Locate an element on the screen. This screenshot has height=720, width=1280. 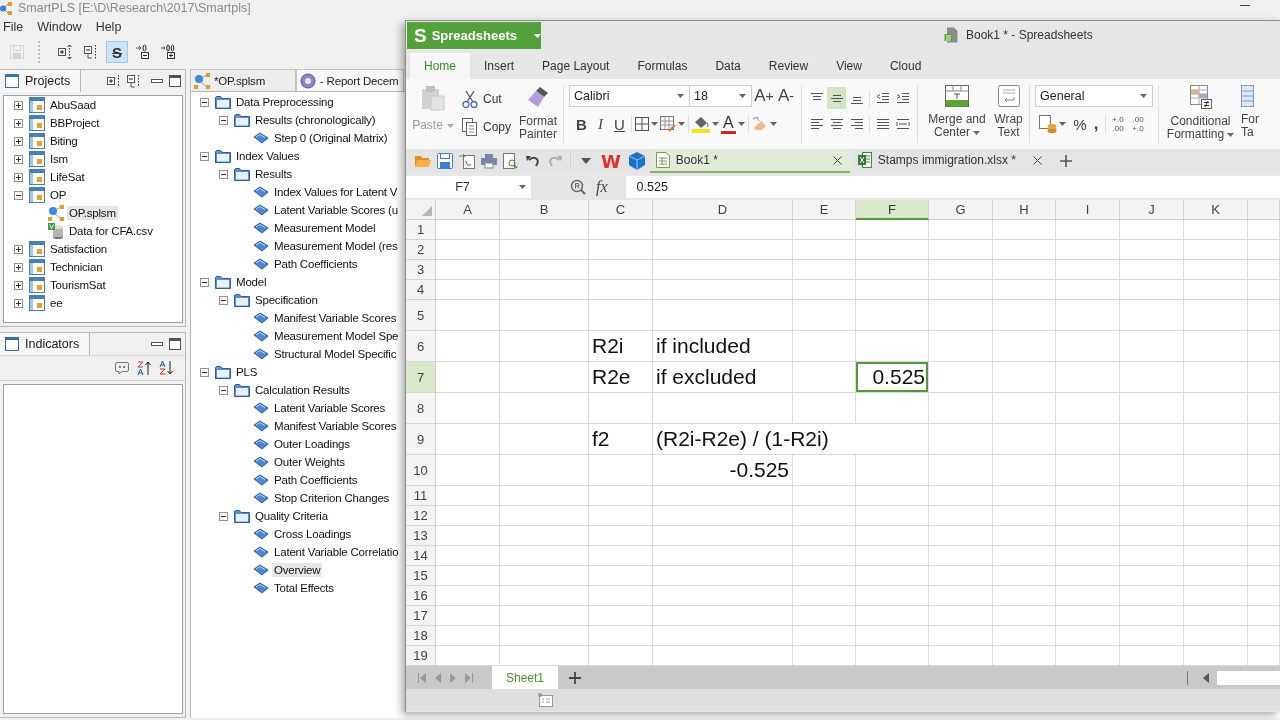
sheet-tab: Sheet1 is located at coordinates (525, 677).